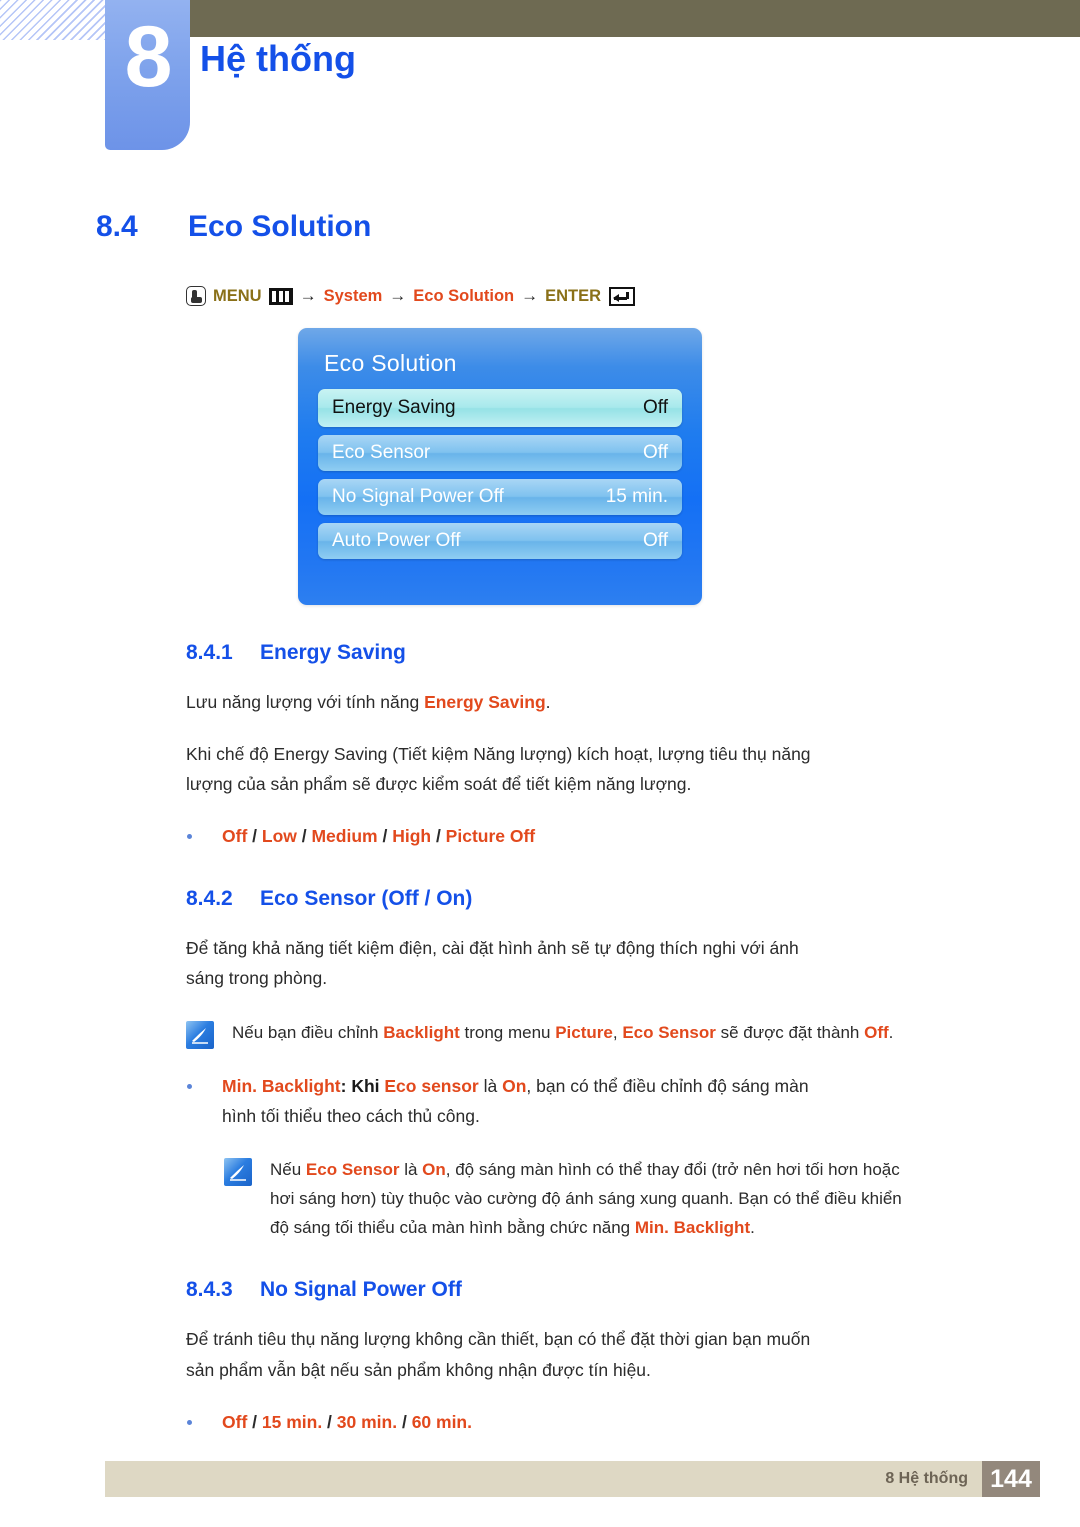  I want to click on osd-row-no-signal-power-off: No Signal Power Off 15 min., so click(500, 497).